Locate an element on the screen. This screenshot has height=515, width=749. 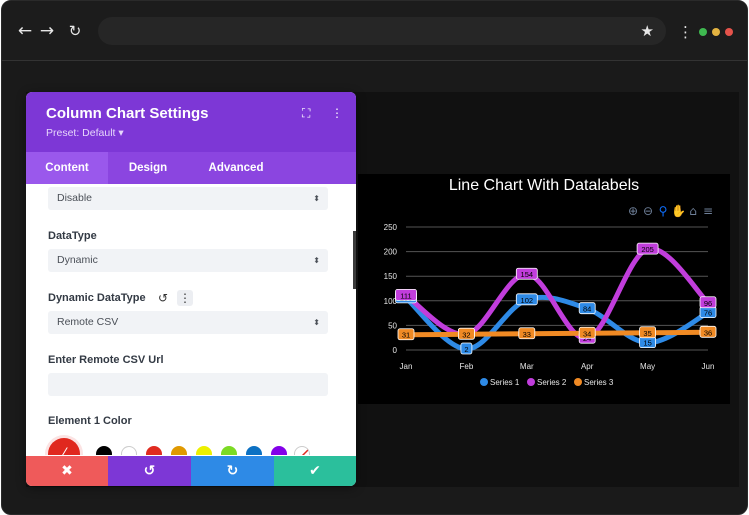
browser-menu-icon: ⋮ is located at coordinates (685, 32).